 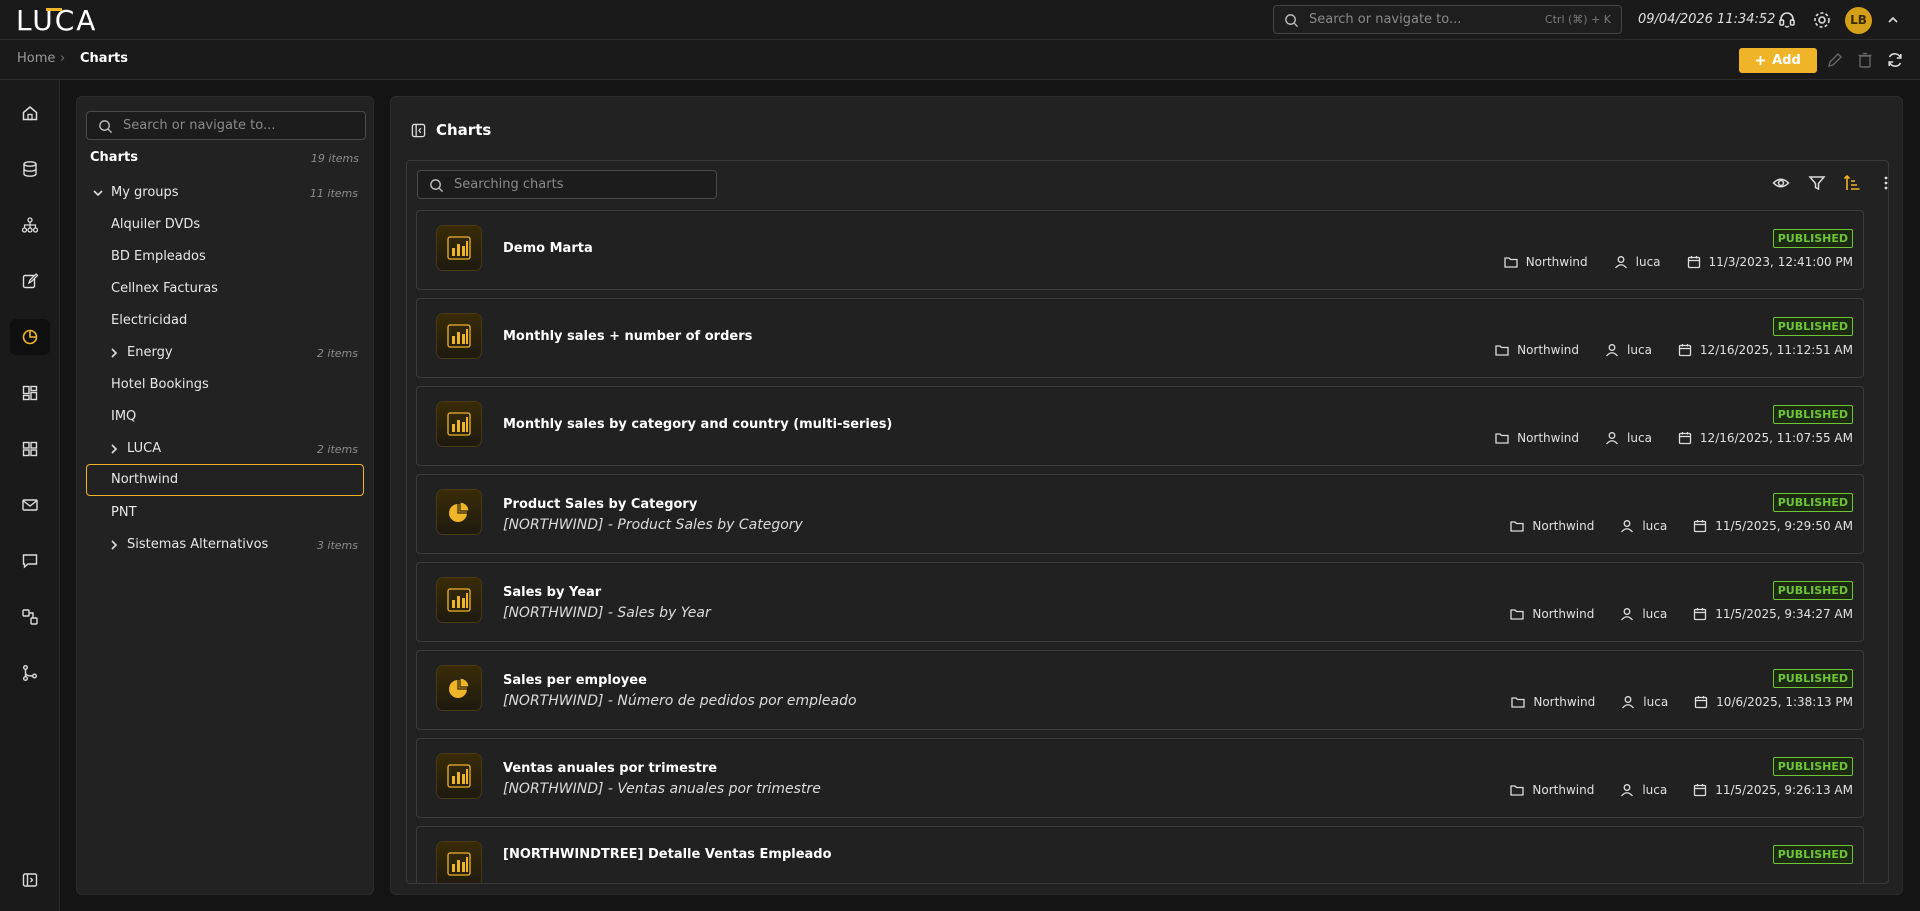 What do you see at coordinates (36, 58) in the screenshot?
I see `breadcrumb-home: Home` at bounding box center [36, 58].